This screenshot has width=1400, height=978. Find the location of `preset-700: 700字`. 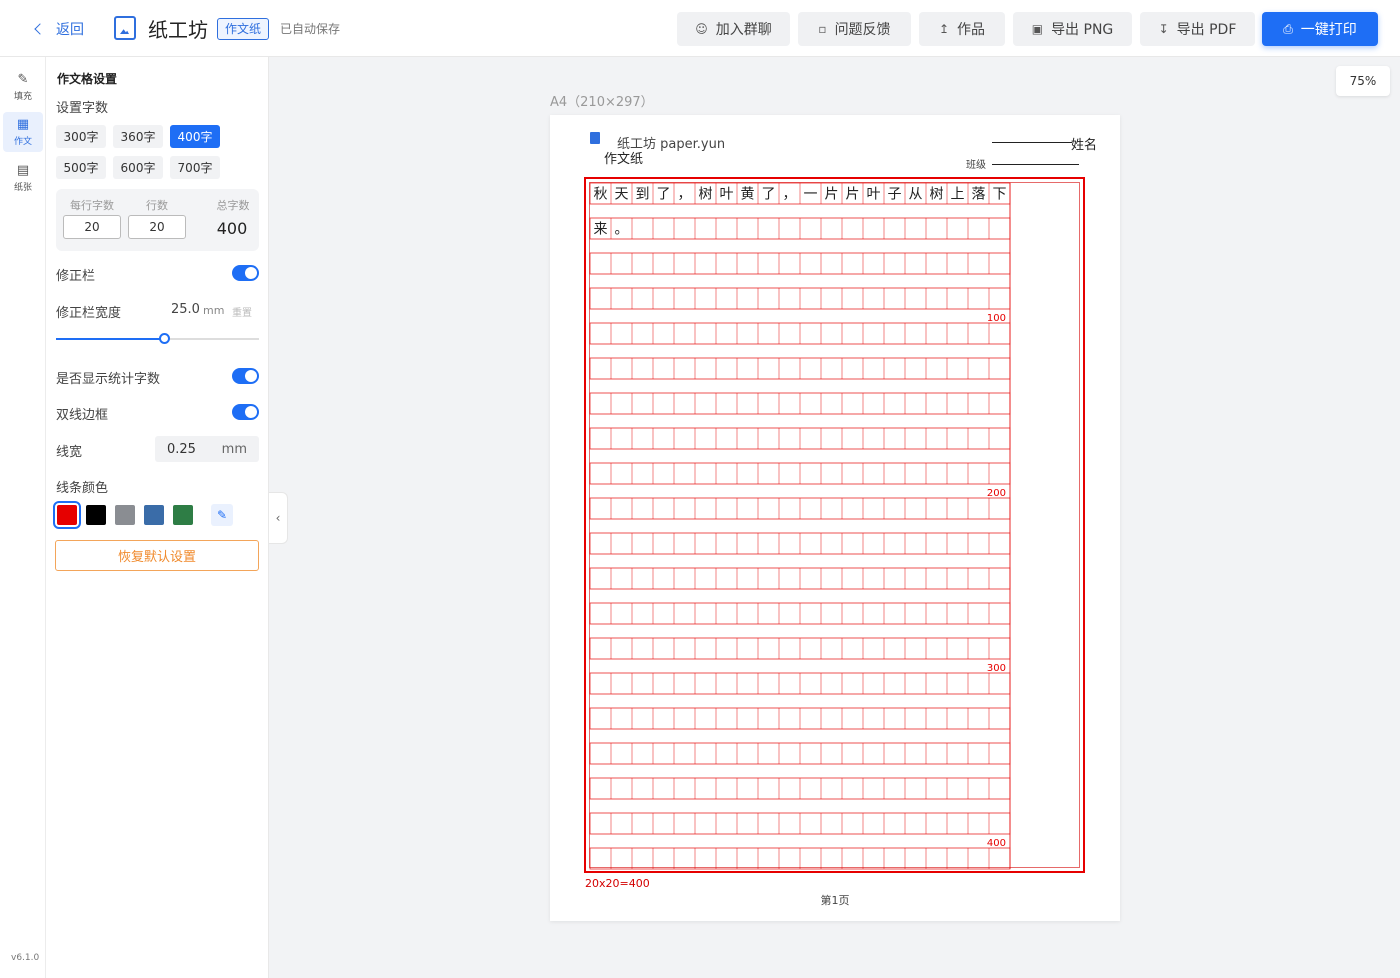

preset-700: 700字 is located at coordinates (195, 167).